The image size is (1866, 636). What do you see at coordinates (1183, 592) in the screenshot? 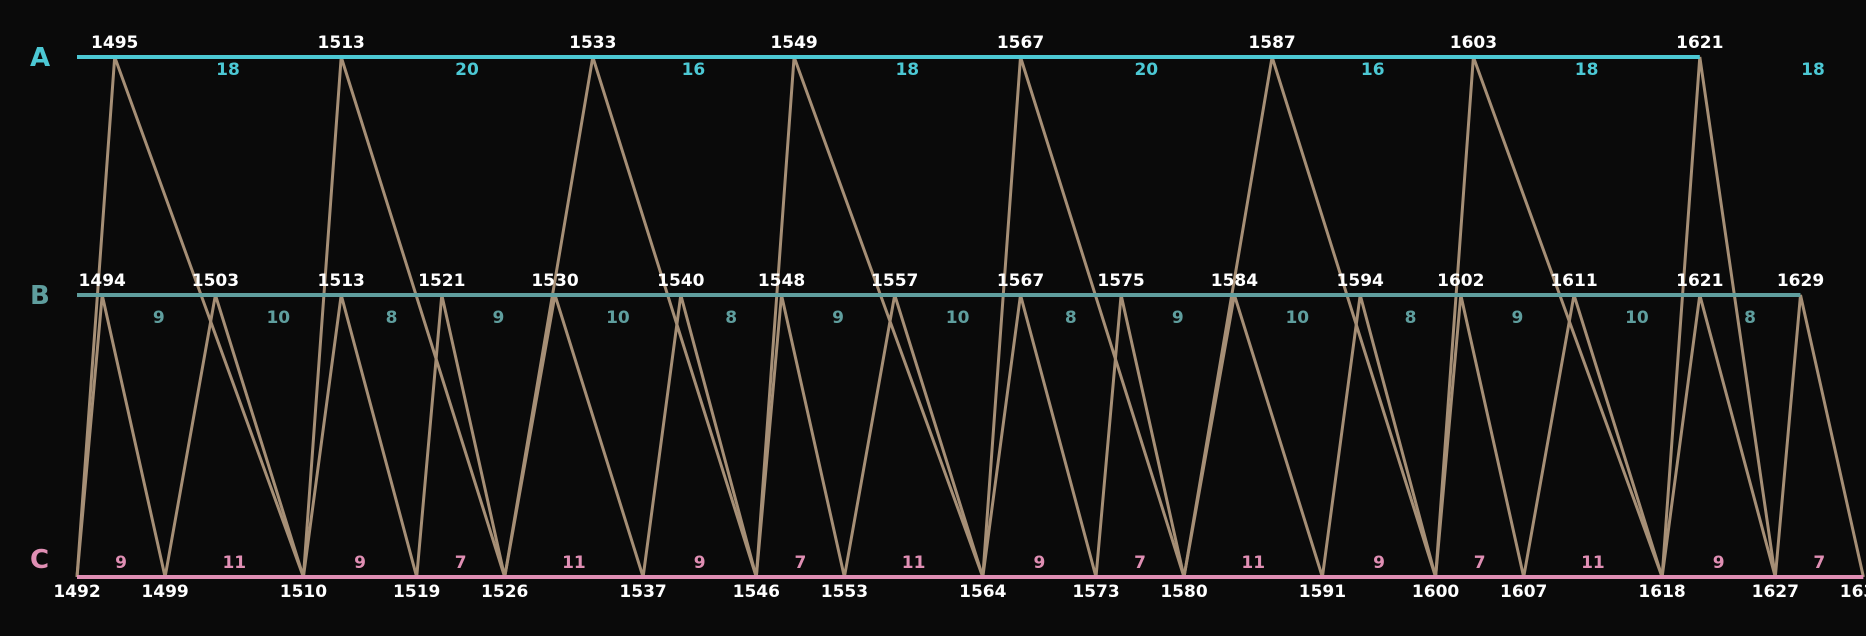
I see `year-label: 1580` at bounding box center [1183, 592].